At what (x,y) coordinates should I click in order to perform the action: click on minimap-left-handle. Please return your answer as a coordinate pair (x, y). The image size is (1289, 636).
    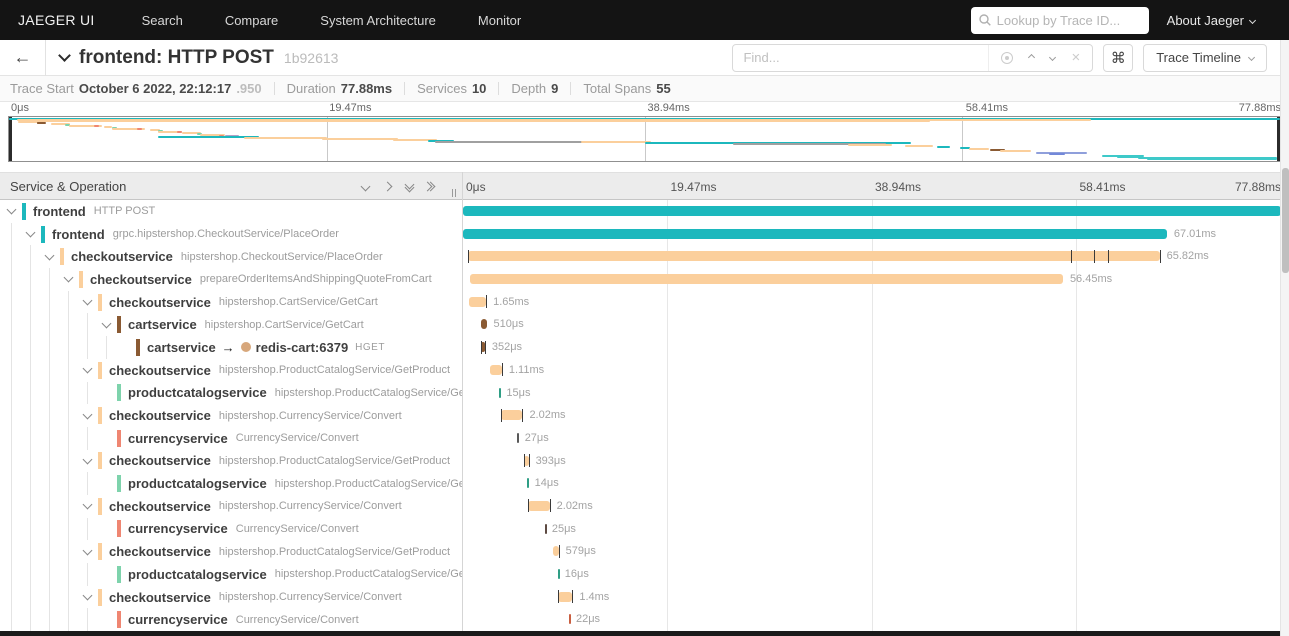
    Looking at the image, I should click on (10, 139).